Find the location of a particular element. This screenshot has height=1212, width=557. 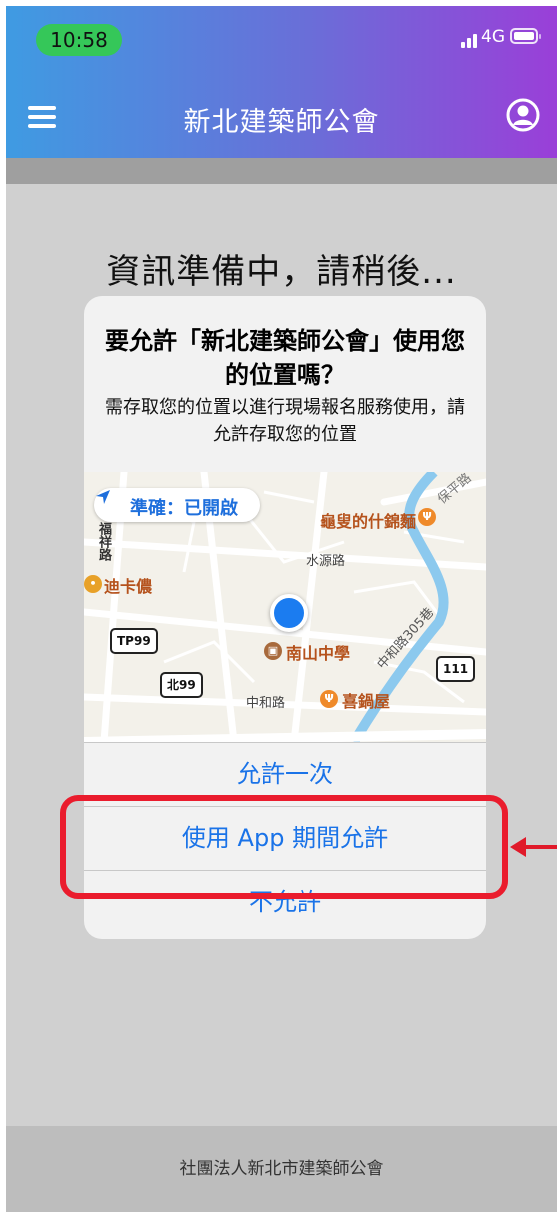

map-road-label: 福祥路 is located at coordinates (103, 541).